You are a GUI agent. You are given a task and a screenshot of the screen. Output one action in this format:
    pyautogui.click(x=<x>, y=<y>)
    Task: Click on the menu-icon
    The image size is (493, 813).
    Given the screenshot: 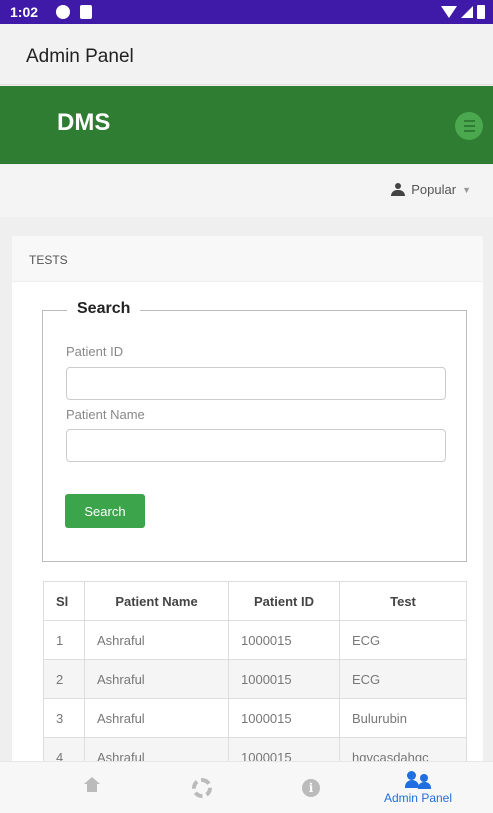 What is the action you would take?
    pyautogui.click(x=469, y=126)
    